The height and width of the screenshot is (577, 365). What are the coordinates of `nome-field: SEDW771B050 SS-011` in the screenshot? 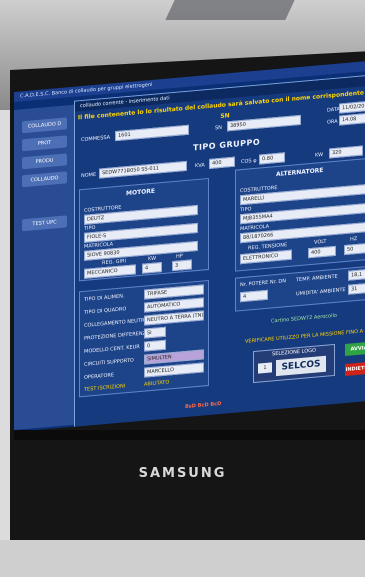 It's located at (143, 169).